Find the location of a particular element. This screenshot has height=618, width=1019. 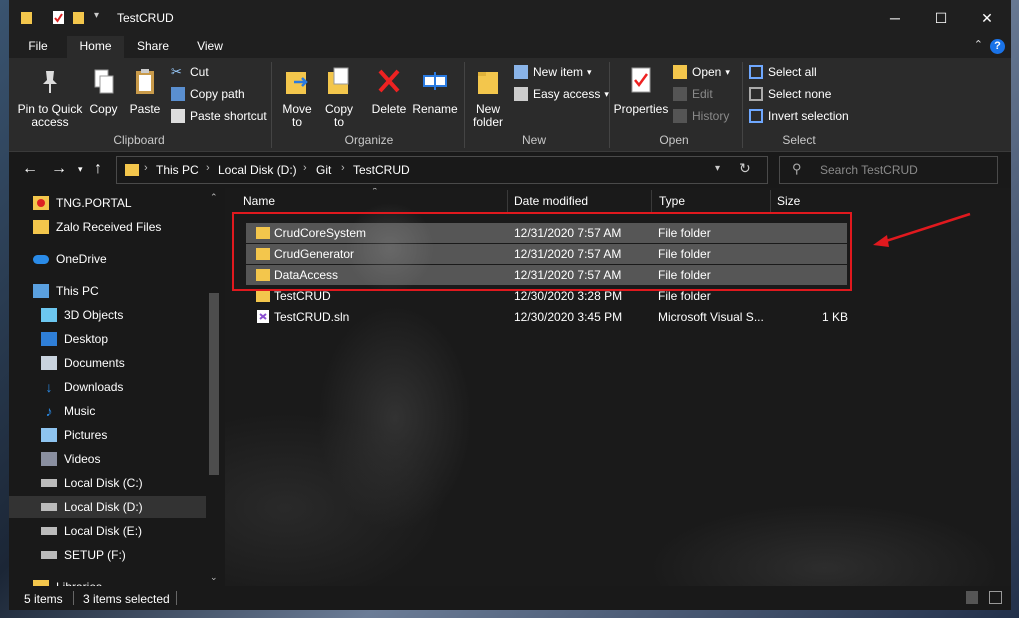

tab-file: File is located at coordinates (38, 47).